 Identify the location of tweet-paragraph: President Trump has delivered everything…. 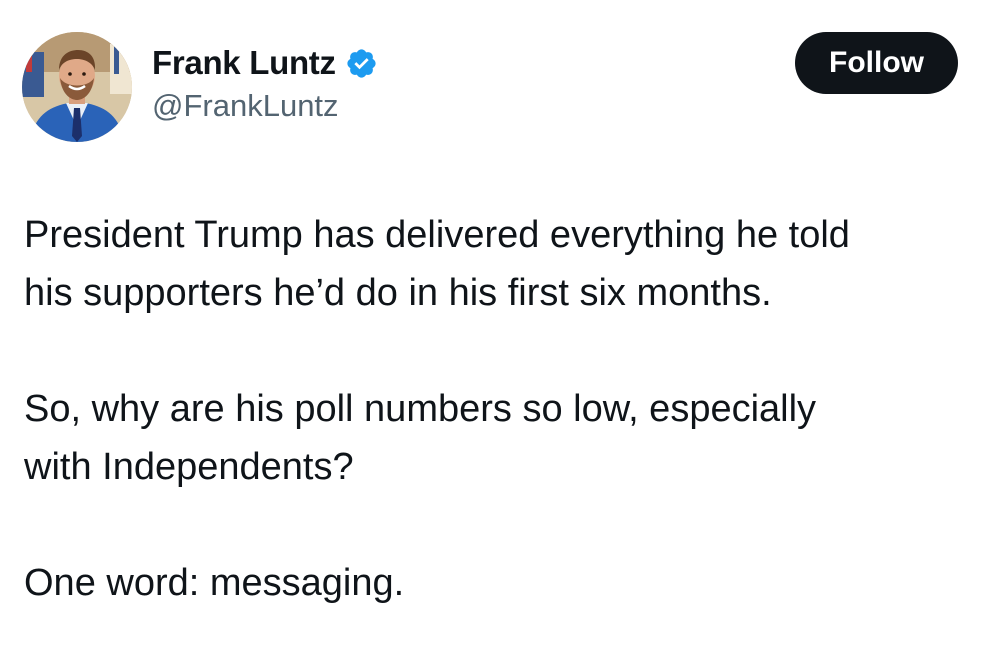
(437, 264).